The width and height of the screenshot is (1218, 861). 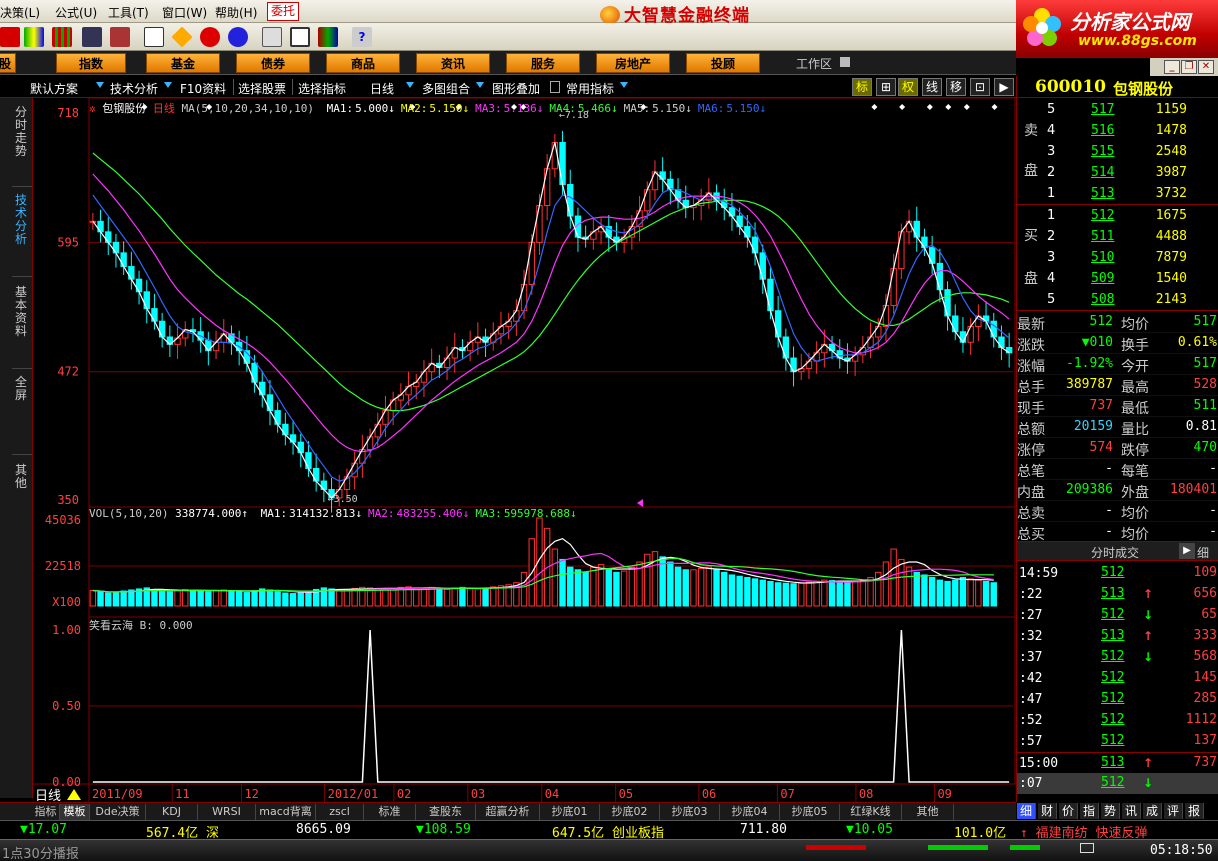 What do you see at coordinates (1110, 811) in the screenshot?
I see `right-tab-5: 势` at bounding box center [1110, 811].